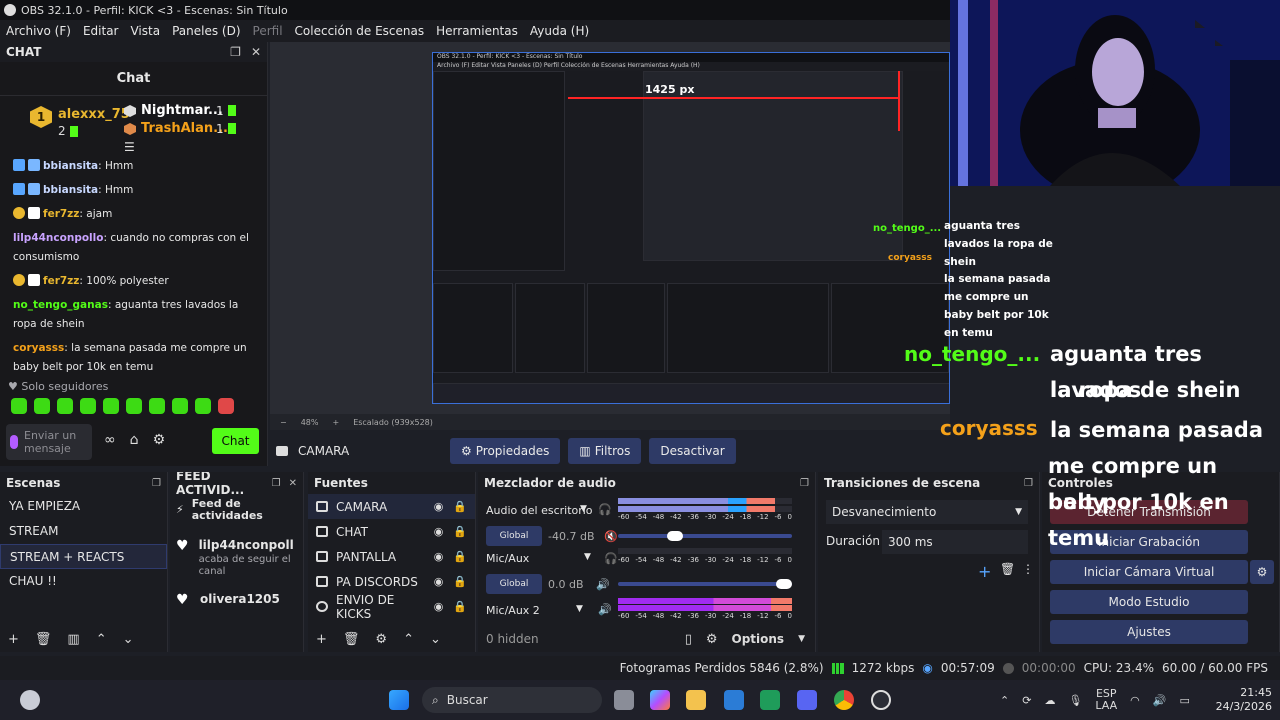  Describe the element at coordinates (734, 700) in the screenshot. I see `word-icon` at that location.